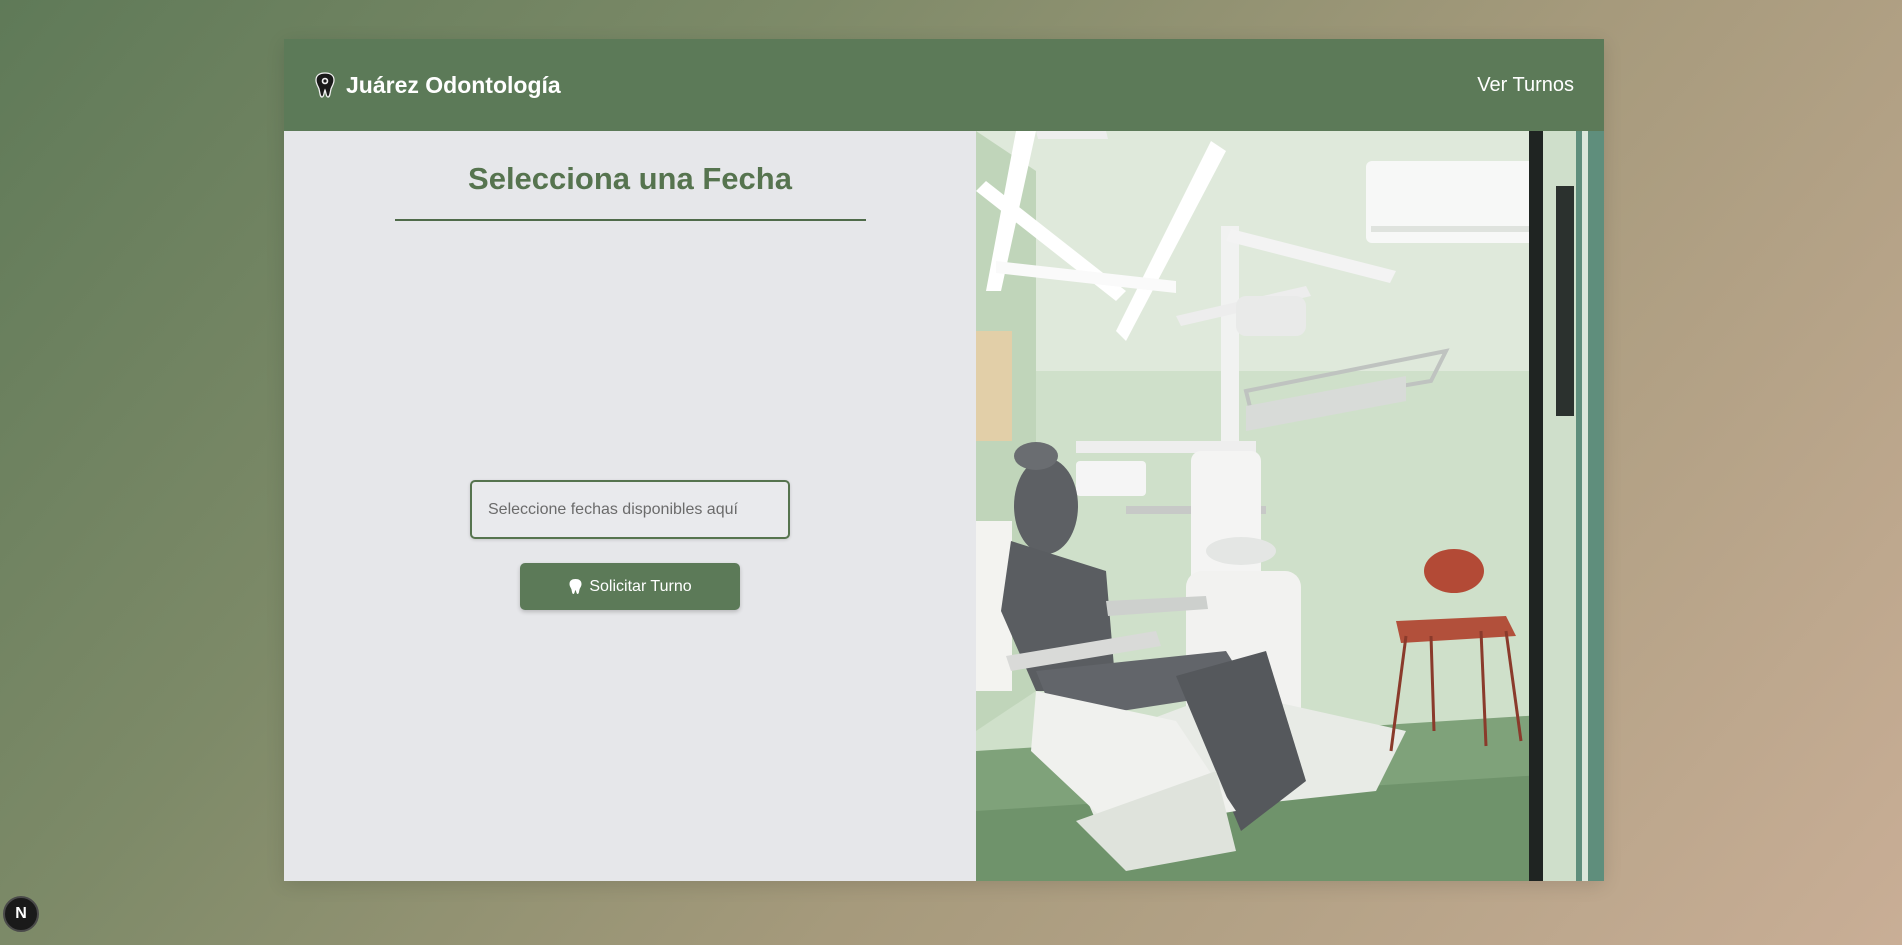 This screenshot has width=1902, height=945. Describe the element at coordinates (1525, 85) in the screenshot. I see `ver-turnos-link: Ver Turnos` at that location.